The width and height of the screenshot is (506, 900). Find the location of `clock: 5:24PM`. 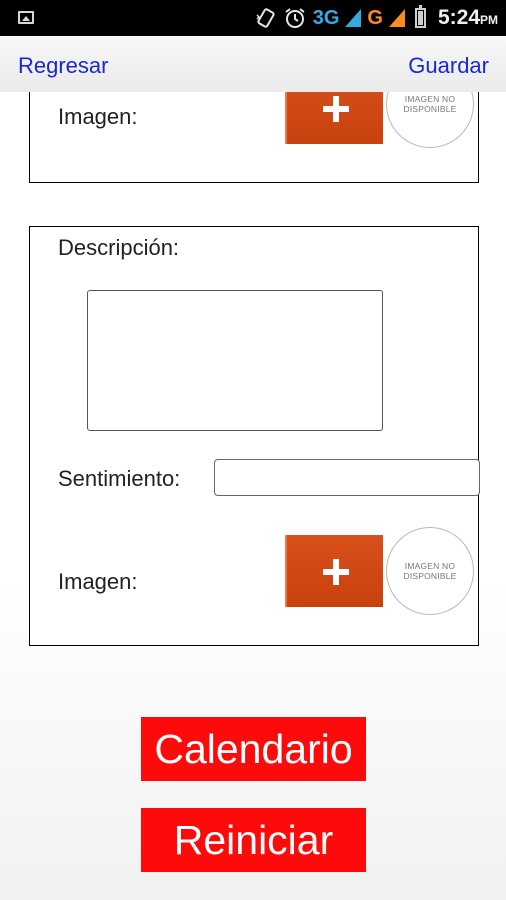

clock: 5:24PM is located at coordinates (468, 18).